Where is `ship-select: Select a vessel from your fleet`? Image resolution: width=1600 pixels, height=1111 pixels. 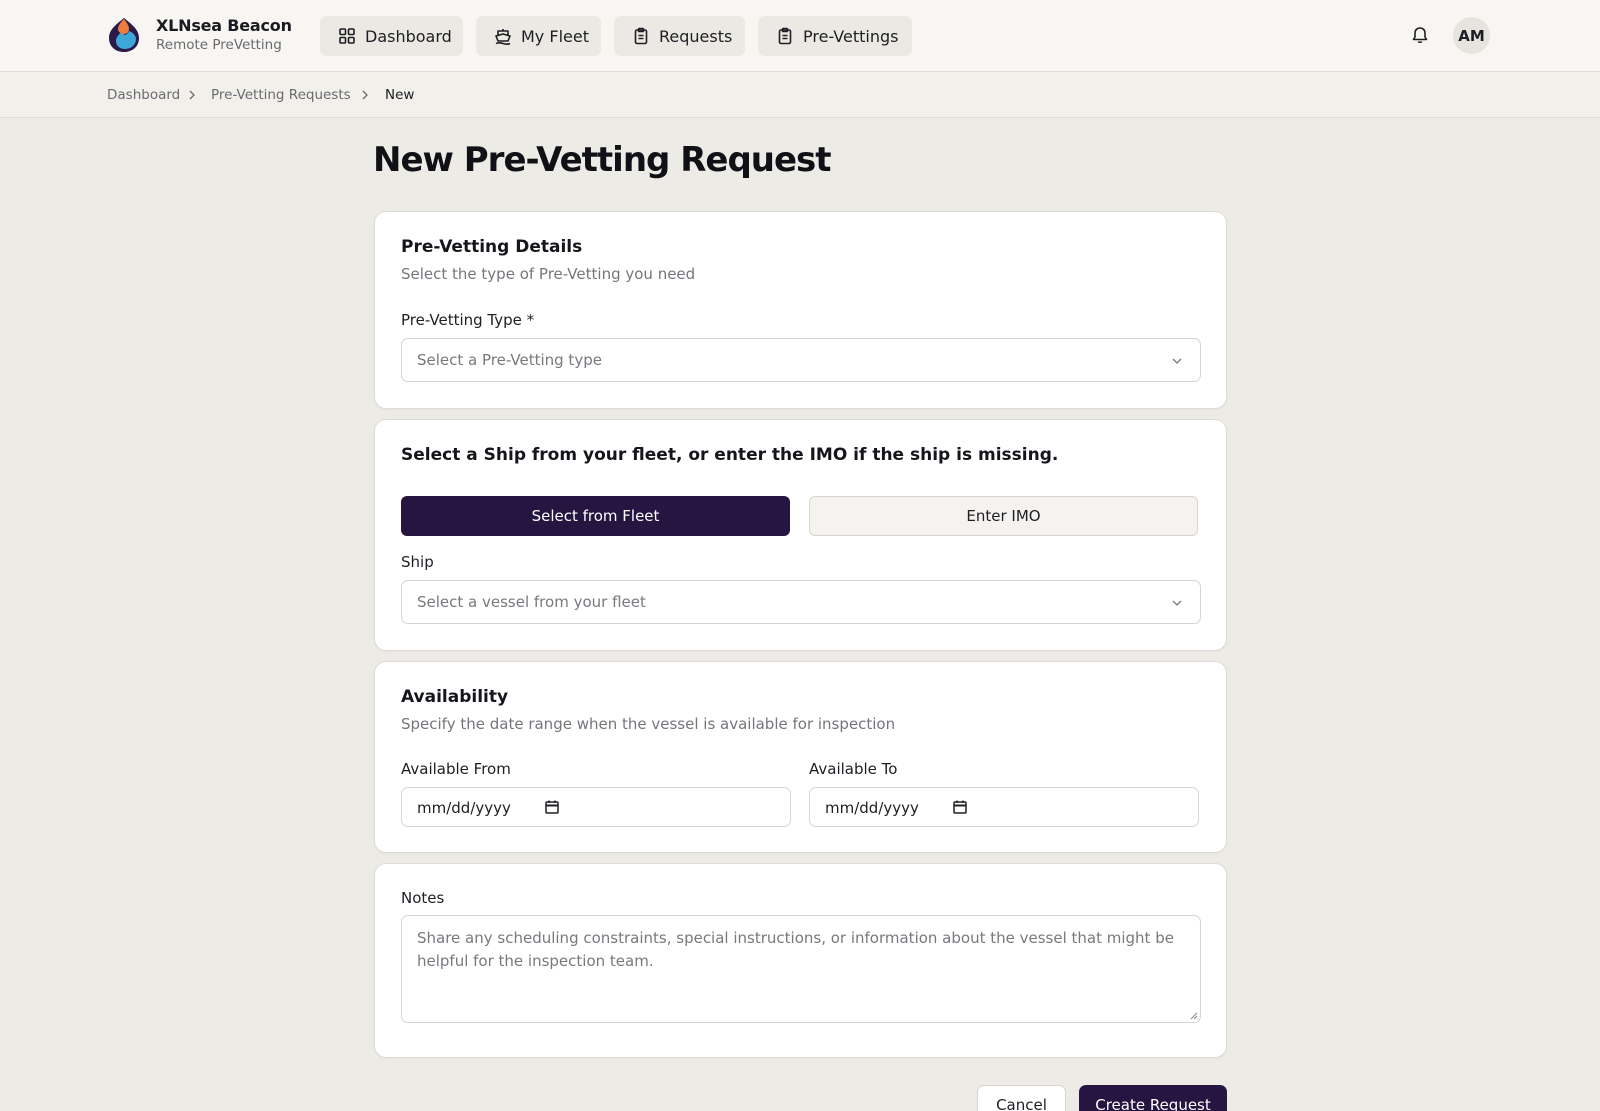 ship-select: Select a vessel from your fleet is located at coordinates (801, 602).